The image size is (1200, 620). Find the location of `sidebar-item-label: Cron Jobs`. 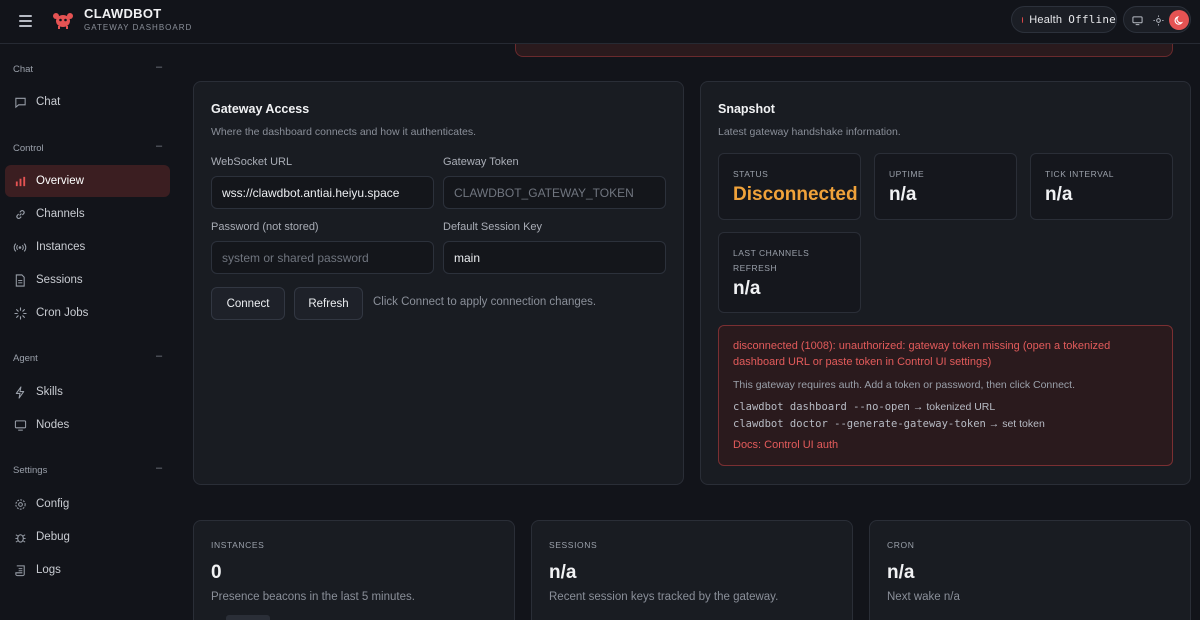

sidebar-item-label: Cron Jobs is located at coordinates (62, 313).